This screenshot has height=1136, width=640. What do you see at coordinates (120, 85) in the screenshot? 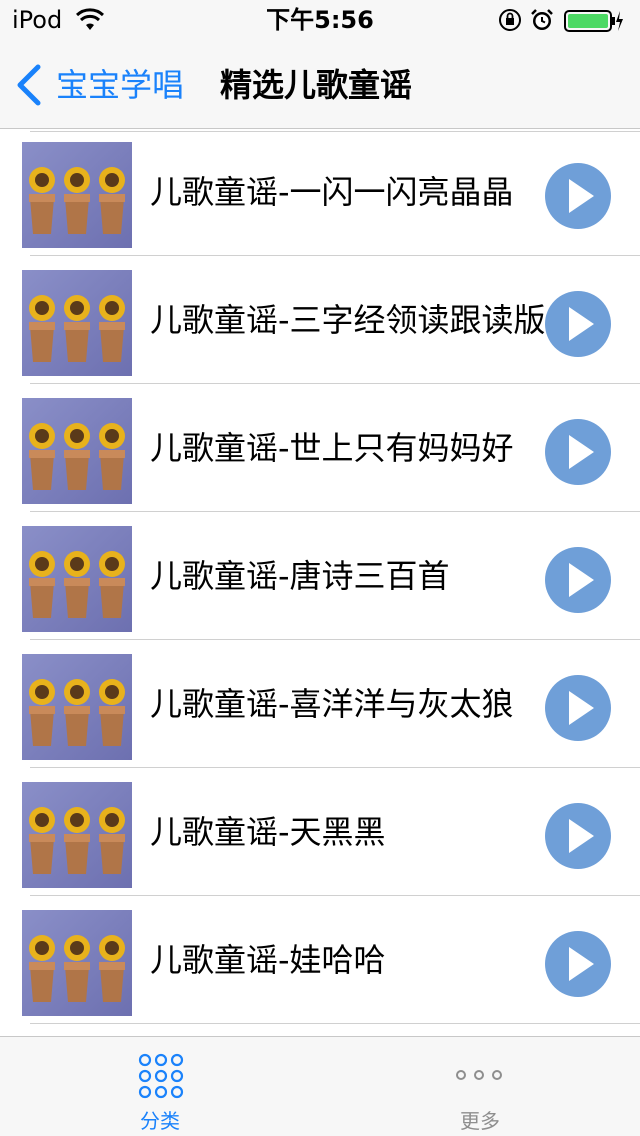
I see `back-button-label: 宝宝学唱` at bounding box center [120, 85].